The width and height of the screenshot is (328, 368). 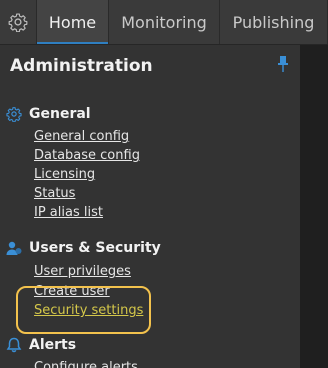 What do you see at coordinates (81, 137) in the screenshot?
I see `general-config-link: General config` at bounding box center [81, 137].